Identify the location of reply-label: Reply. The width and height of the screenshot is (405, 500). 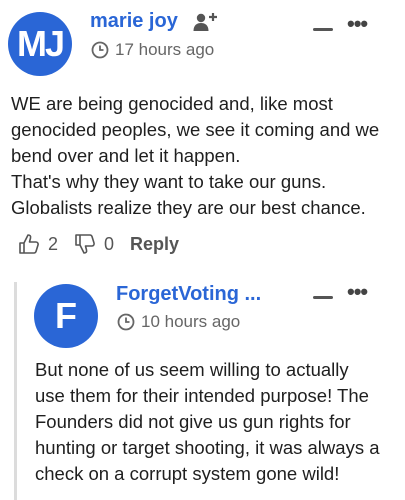
(155, 243).